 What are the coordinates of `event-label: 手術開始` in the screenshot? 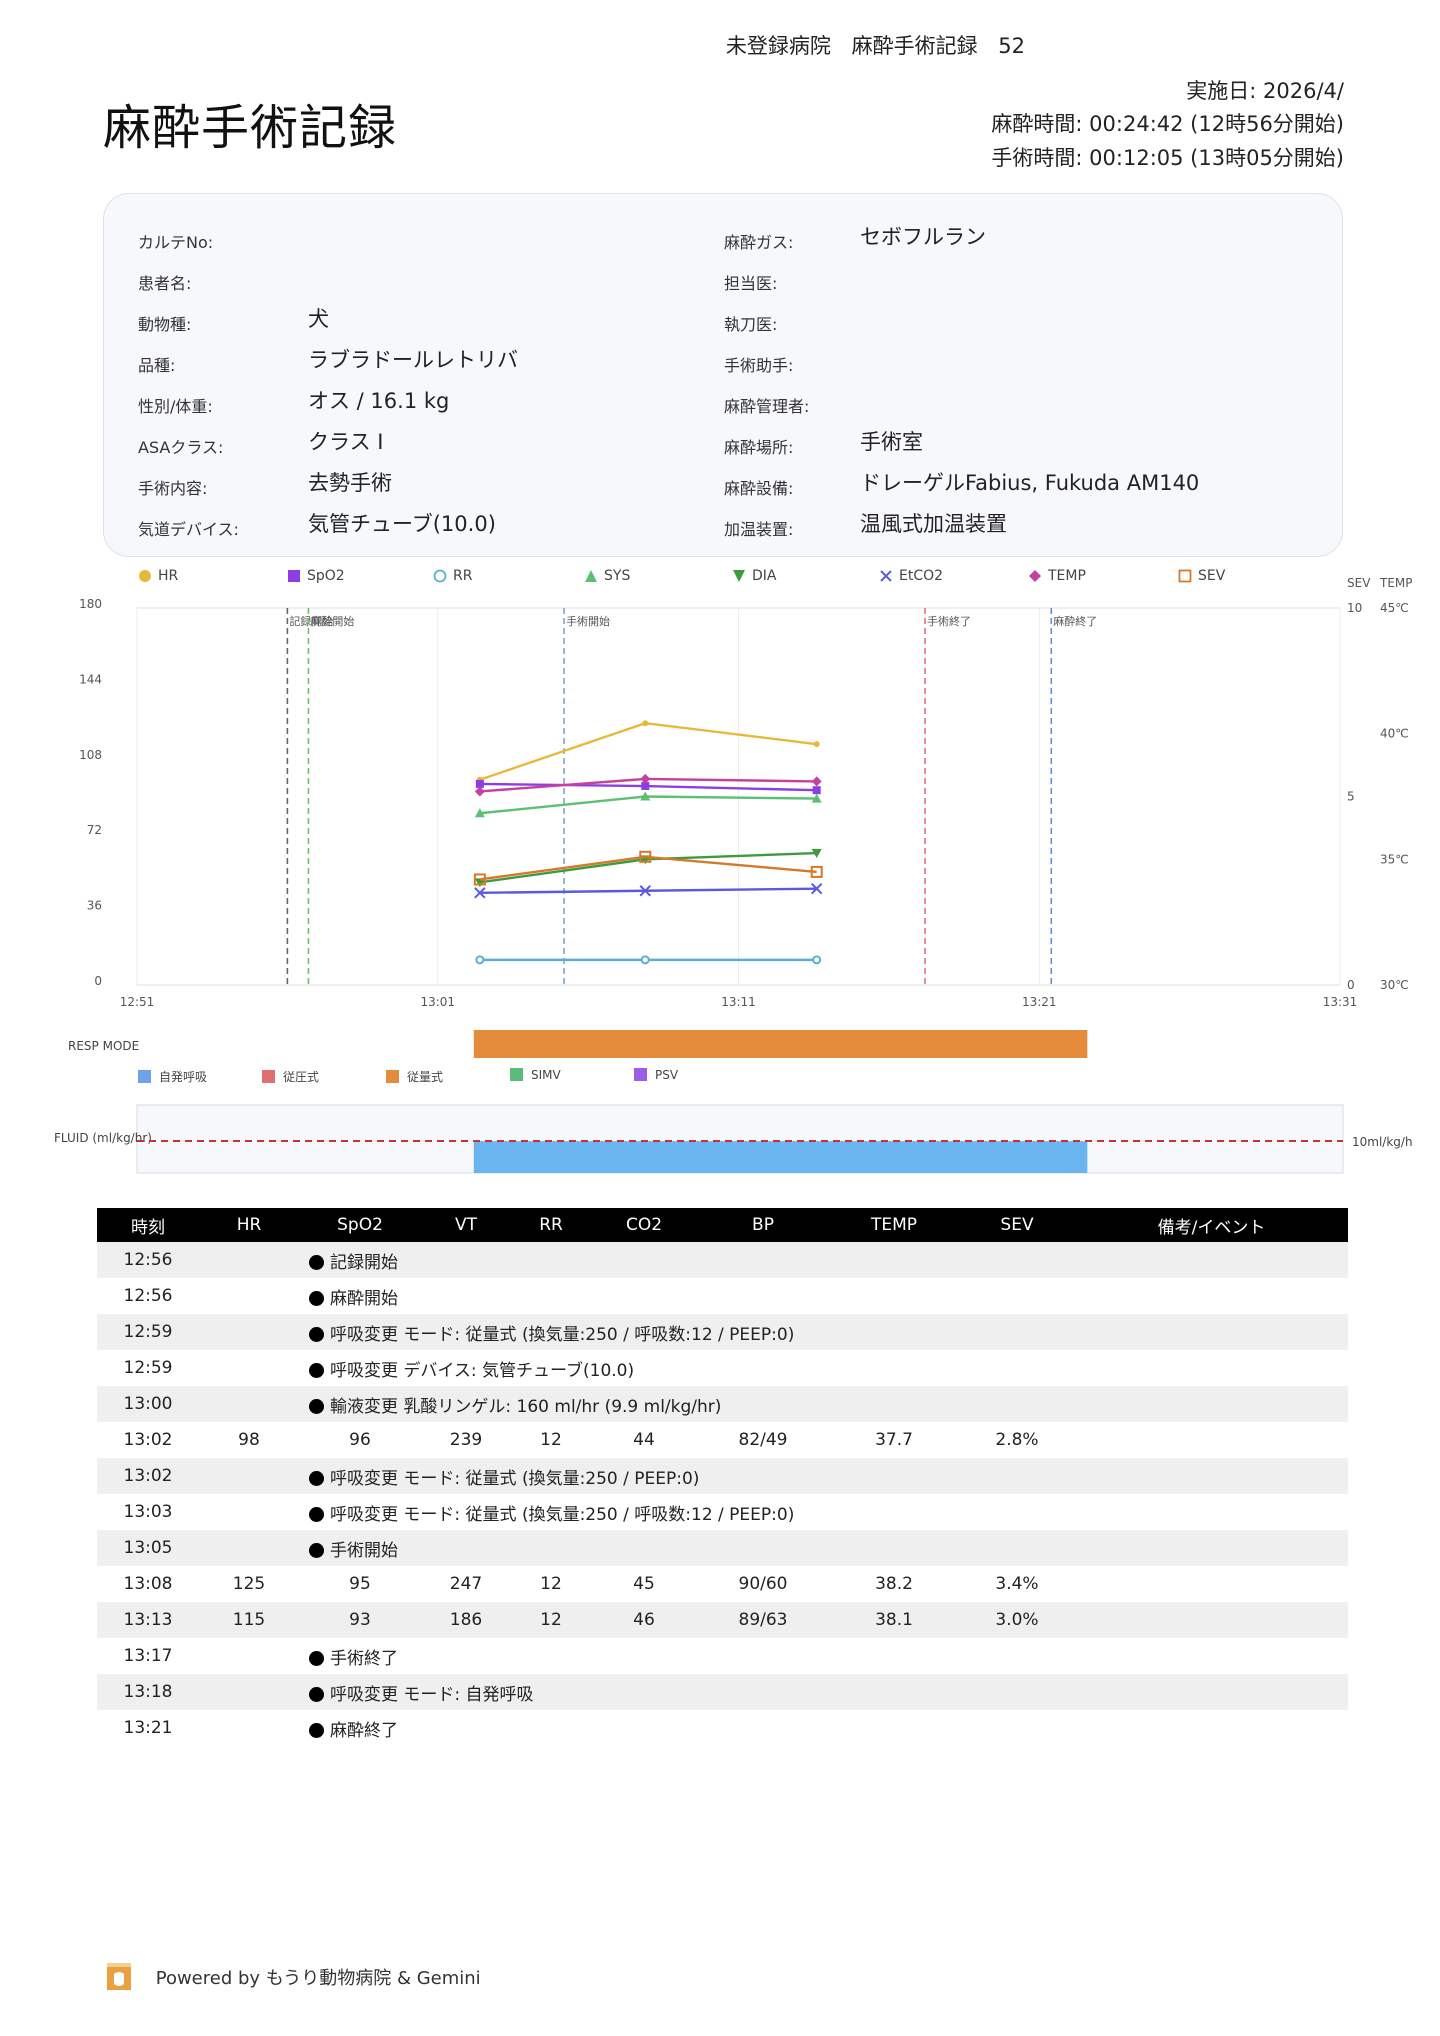 It's located at (588, 621).